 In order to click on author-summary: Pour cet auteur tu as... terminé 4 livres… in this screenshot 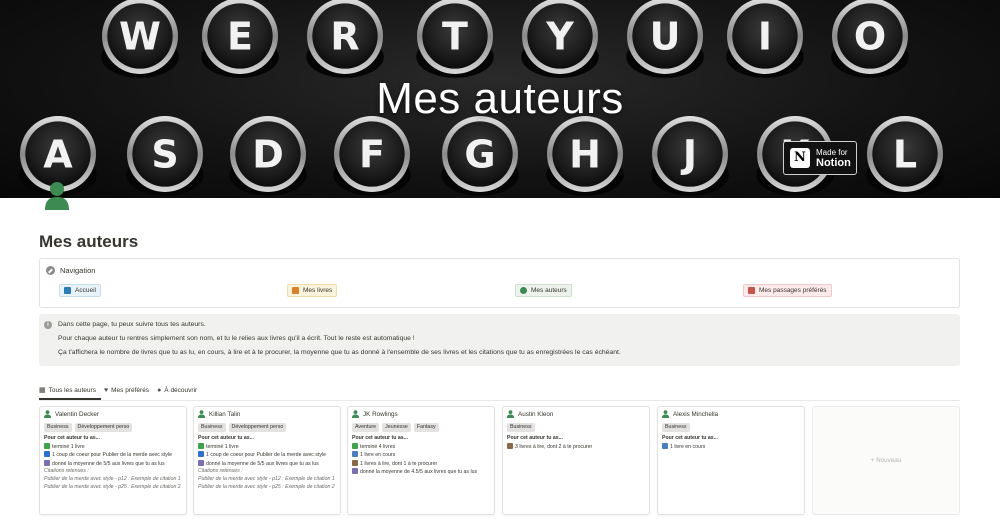, I will do `click(421, 456)`.